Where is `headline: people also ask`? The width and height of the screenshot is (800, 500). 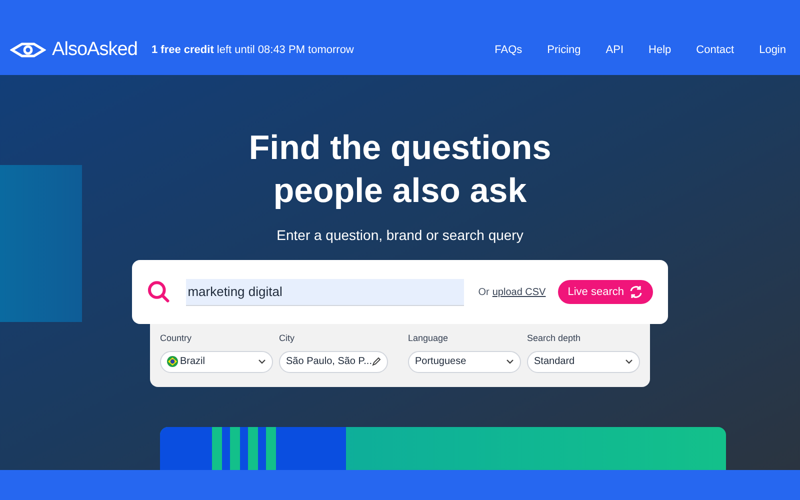
headline: people also ask is located at coordinates (400, 191).